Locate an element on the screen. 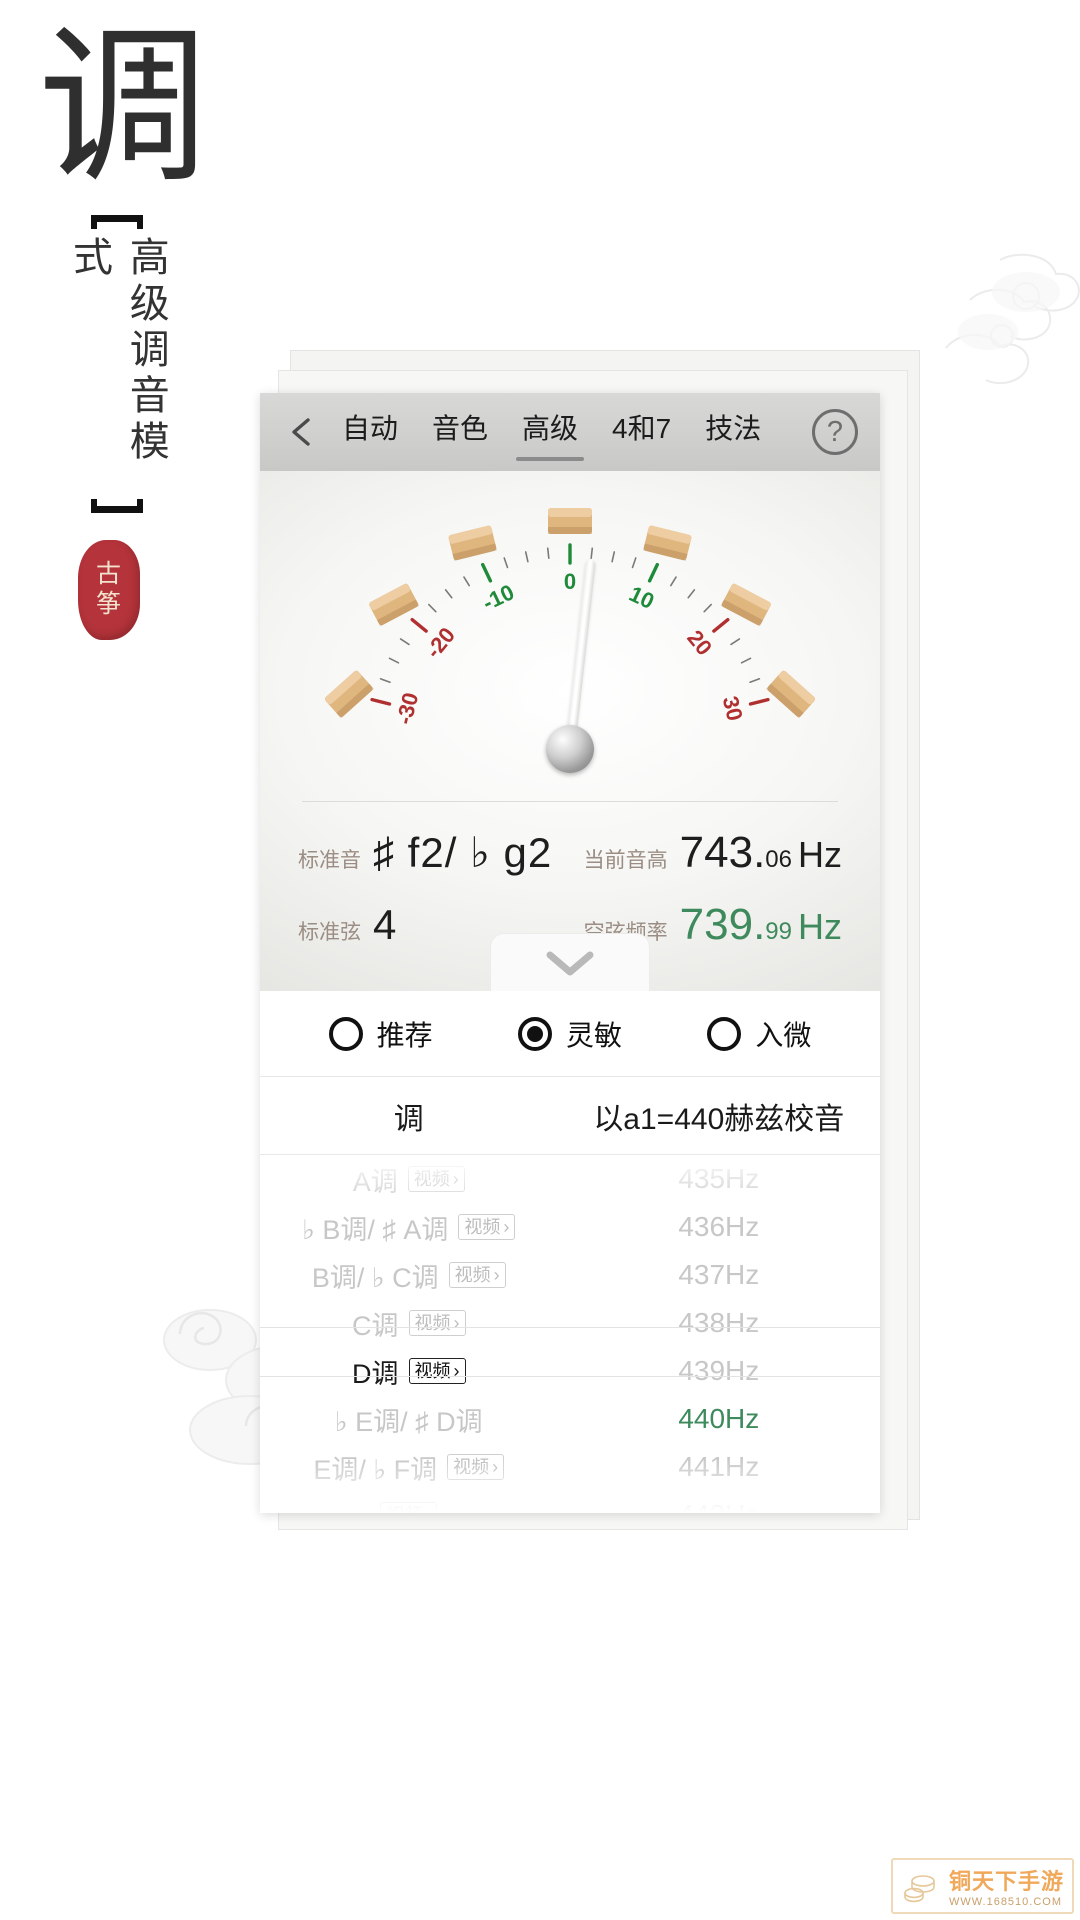 Image resolution: width=1080 pixels, height=1920 pixels. picker-key-item: C调 视频 › is located at coordinates (409, 1323).